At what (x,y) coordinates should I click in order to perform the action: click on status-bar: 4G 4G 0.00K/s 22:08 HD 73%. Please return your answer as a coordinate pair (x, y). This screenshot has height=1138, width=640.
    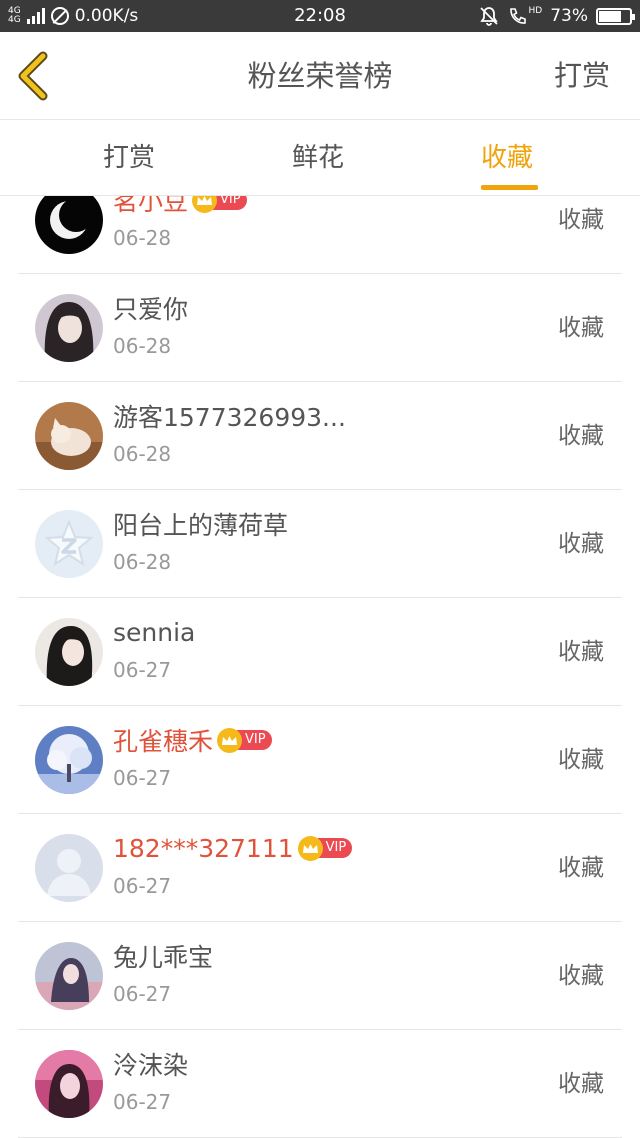
    Looking at the image, I should click on (320, 16).